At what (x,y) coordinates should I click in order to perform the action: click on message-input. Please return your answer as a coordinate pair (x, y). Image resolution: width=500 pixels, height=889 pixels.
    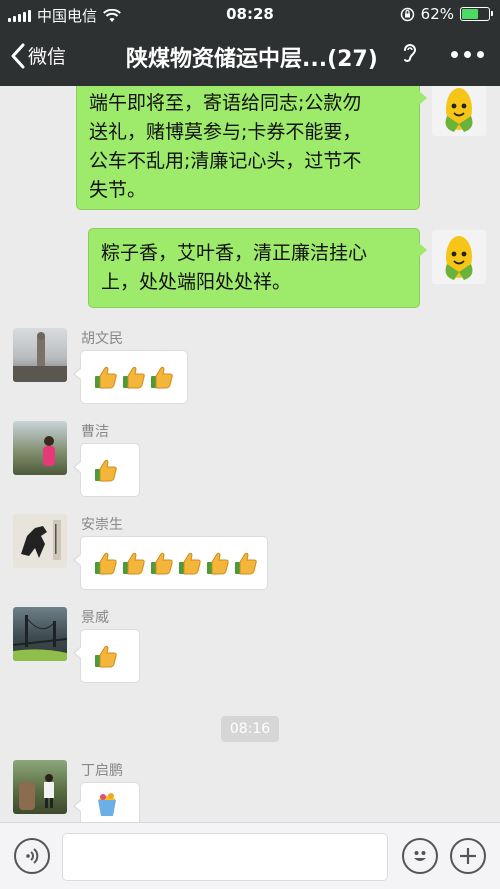
    Looking at the image, I should click on (225, 857).